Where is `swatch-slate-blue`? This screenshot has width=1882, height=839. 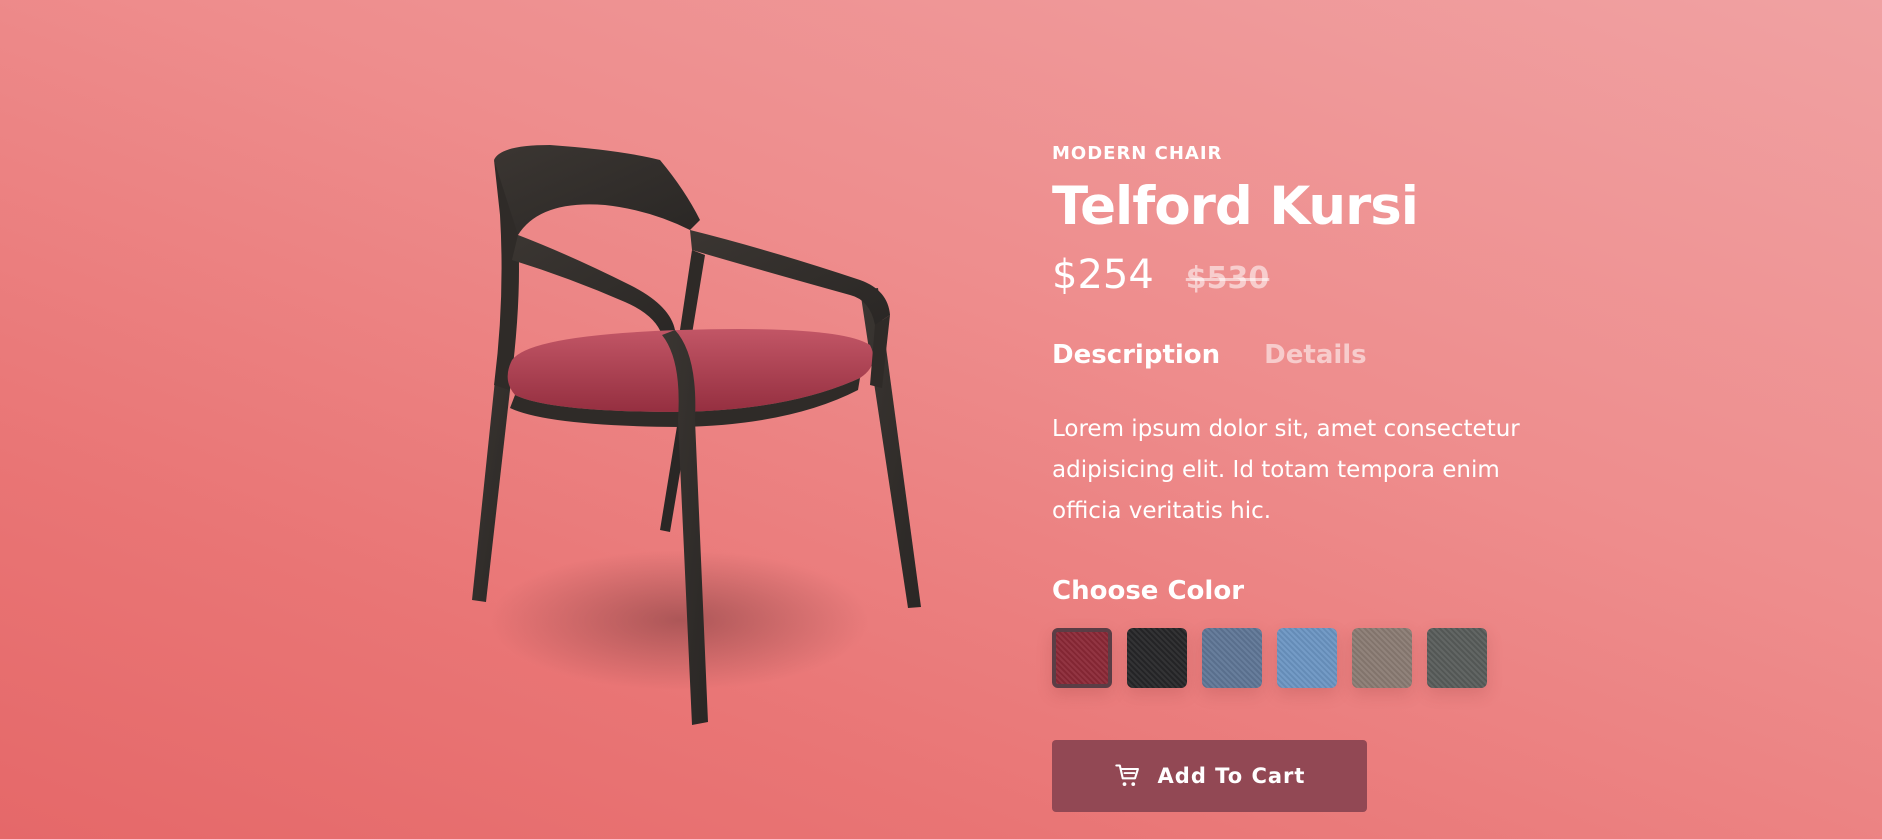 swatch-slate-blue is located at coordinates (1232, 658).